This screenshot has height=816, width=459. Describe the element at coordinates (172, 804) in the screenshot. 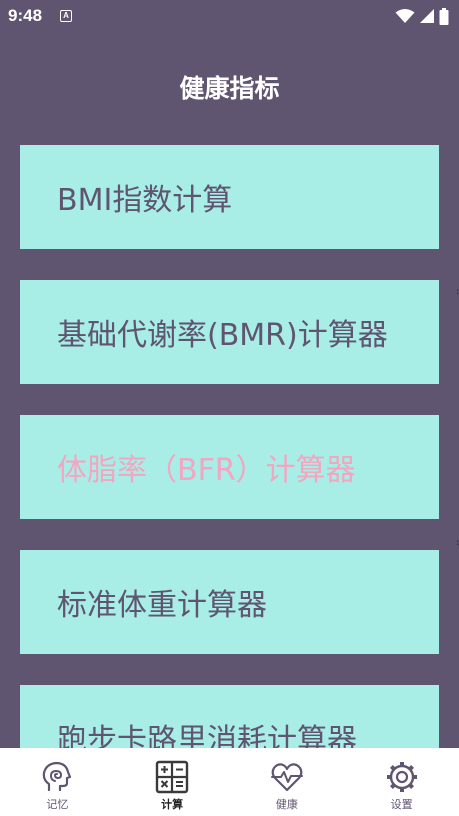

I see `nav-calculate-label: 计算` at that location.